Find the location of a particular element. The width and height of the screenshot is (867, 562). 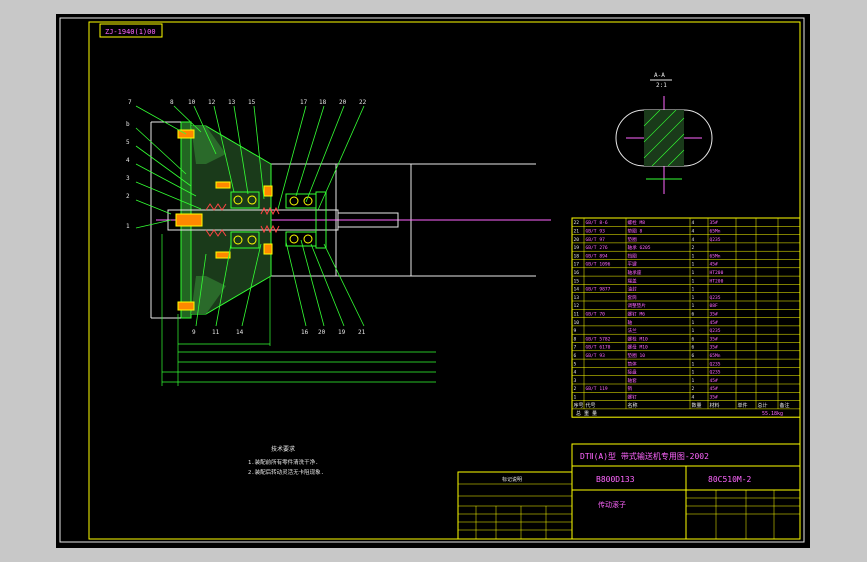

title-code-left: B800D133 is located at coordinates (615, 479).